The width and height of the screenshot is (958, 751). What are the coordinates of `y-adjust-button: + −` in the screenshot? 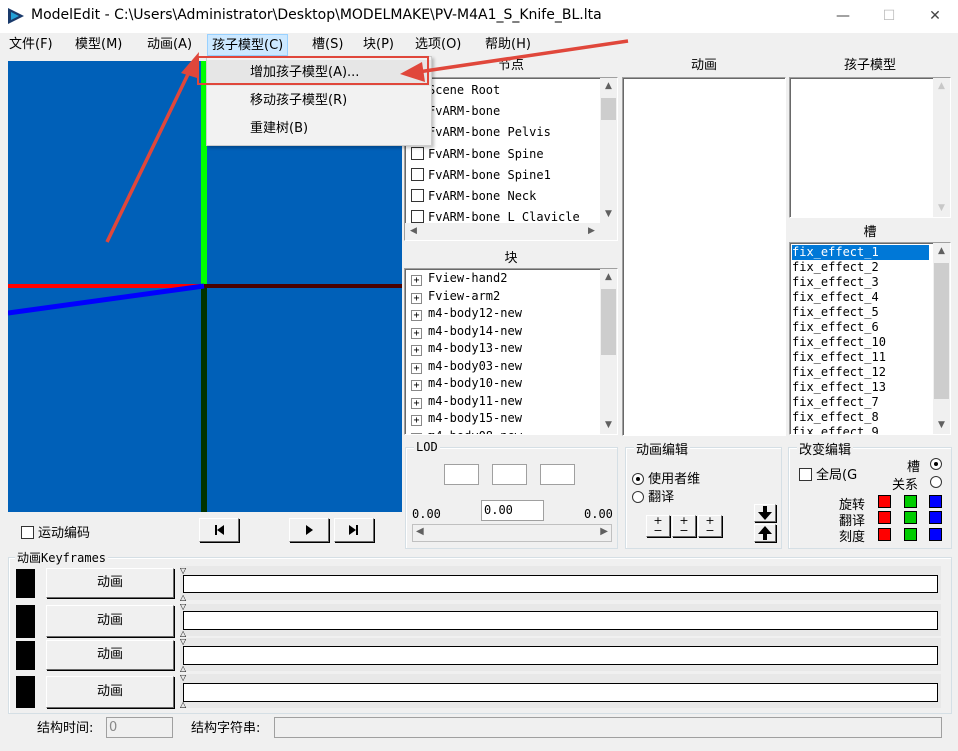 It's located at (684, 526).